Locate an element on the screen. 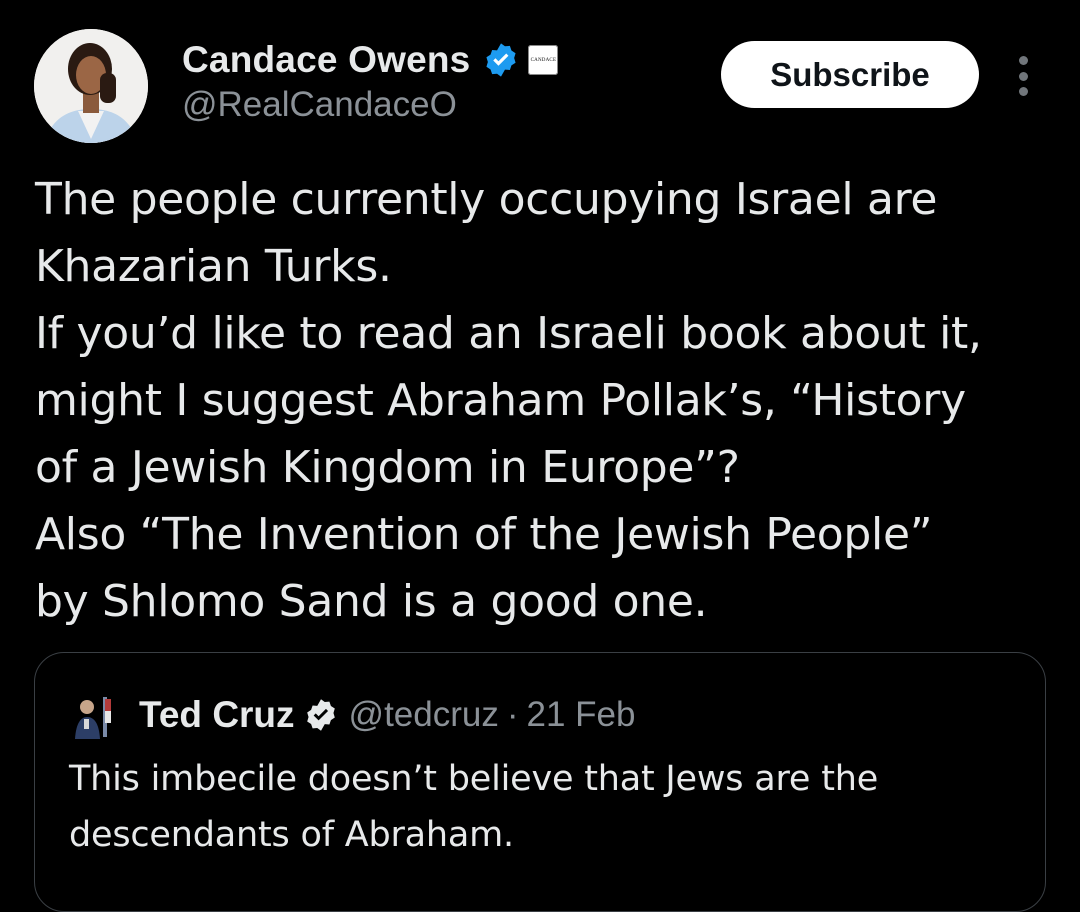 The width and height of the screenshot is (1080, 912). affiliate-badge-text: CANDACE is located at coordinates (543, 60).